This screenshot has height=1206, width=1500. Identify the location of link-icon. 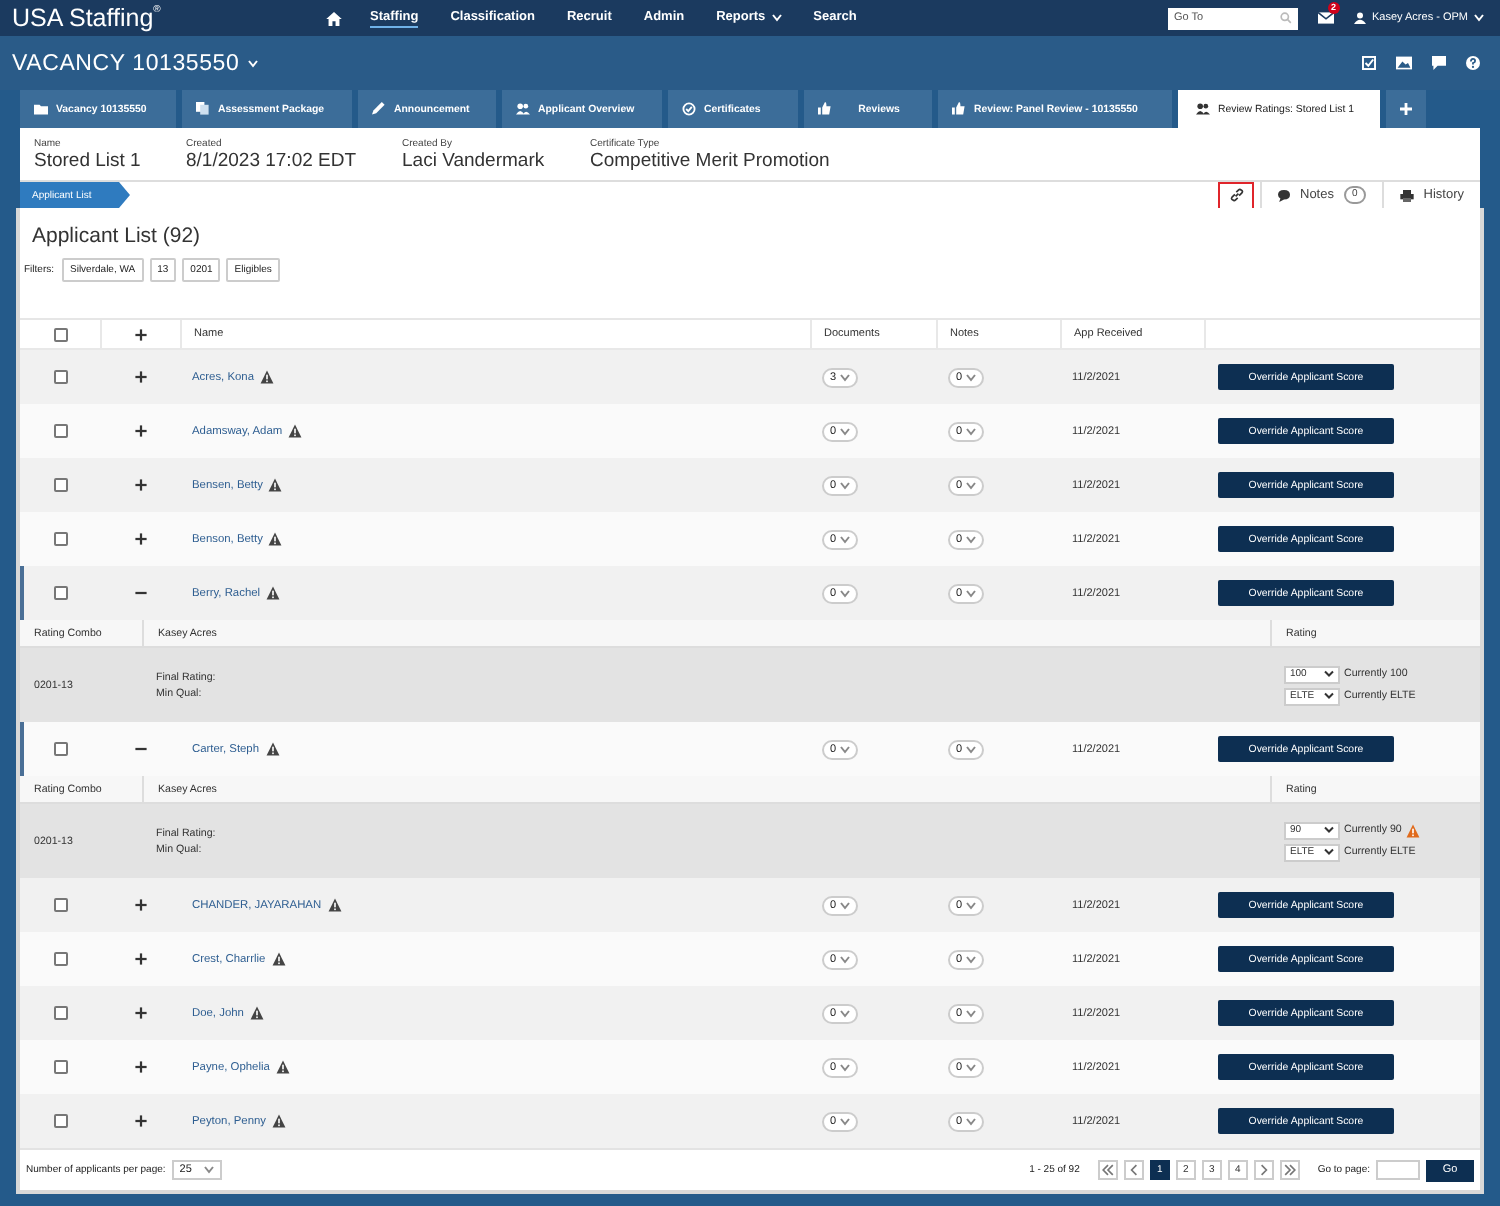
(1236, 195).